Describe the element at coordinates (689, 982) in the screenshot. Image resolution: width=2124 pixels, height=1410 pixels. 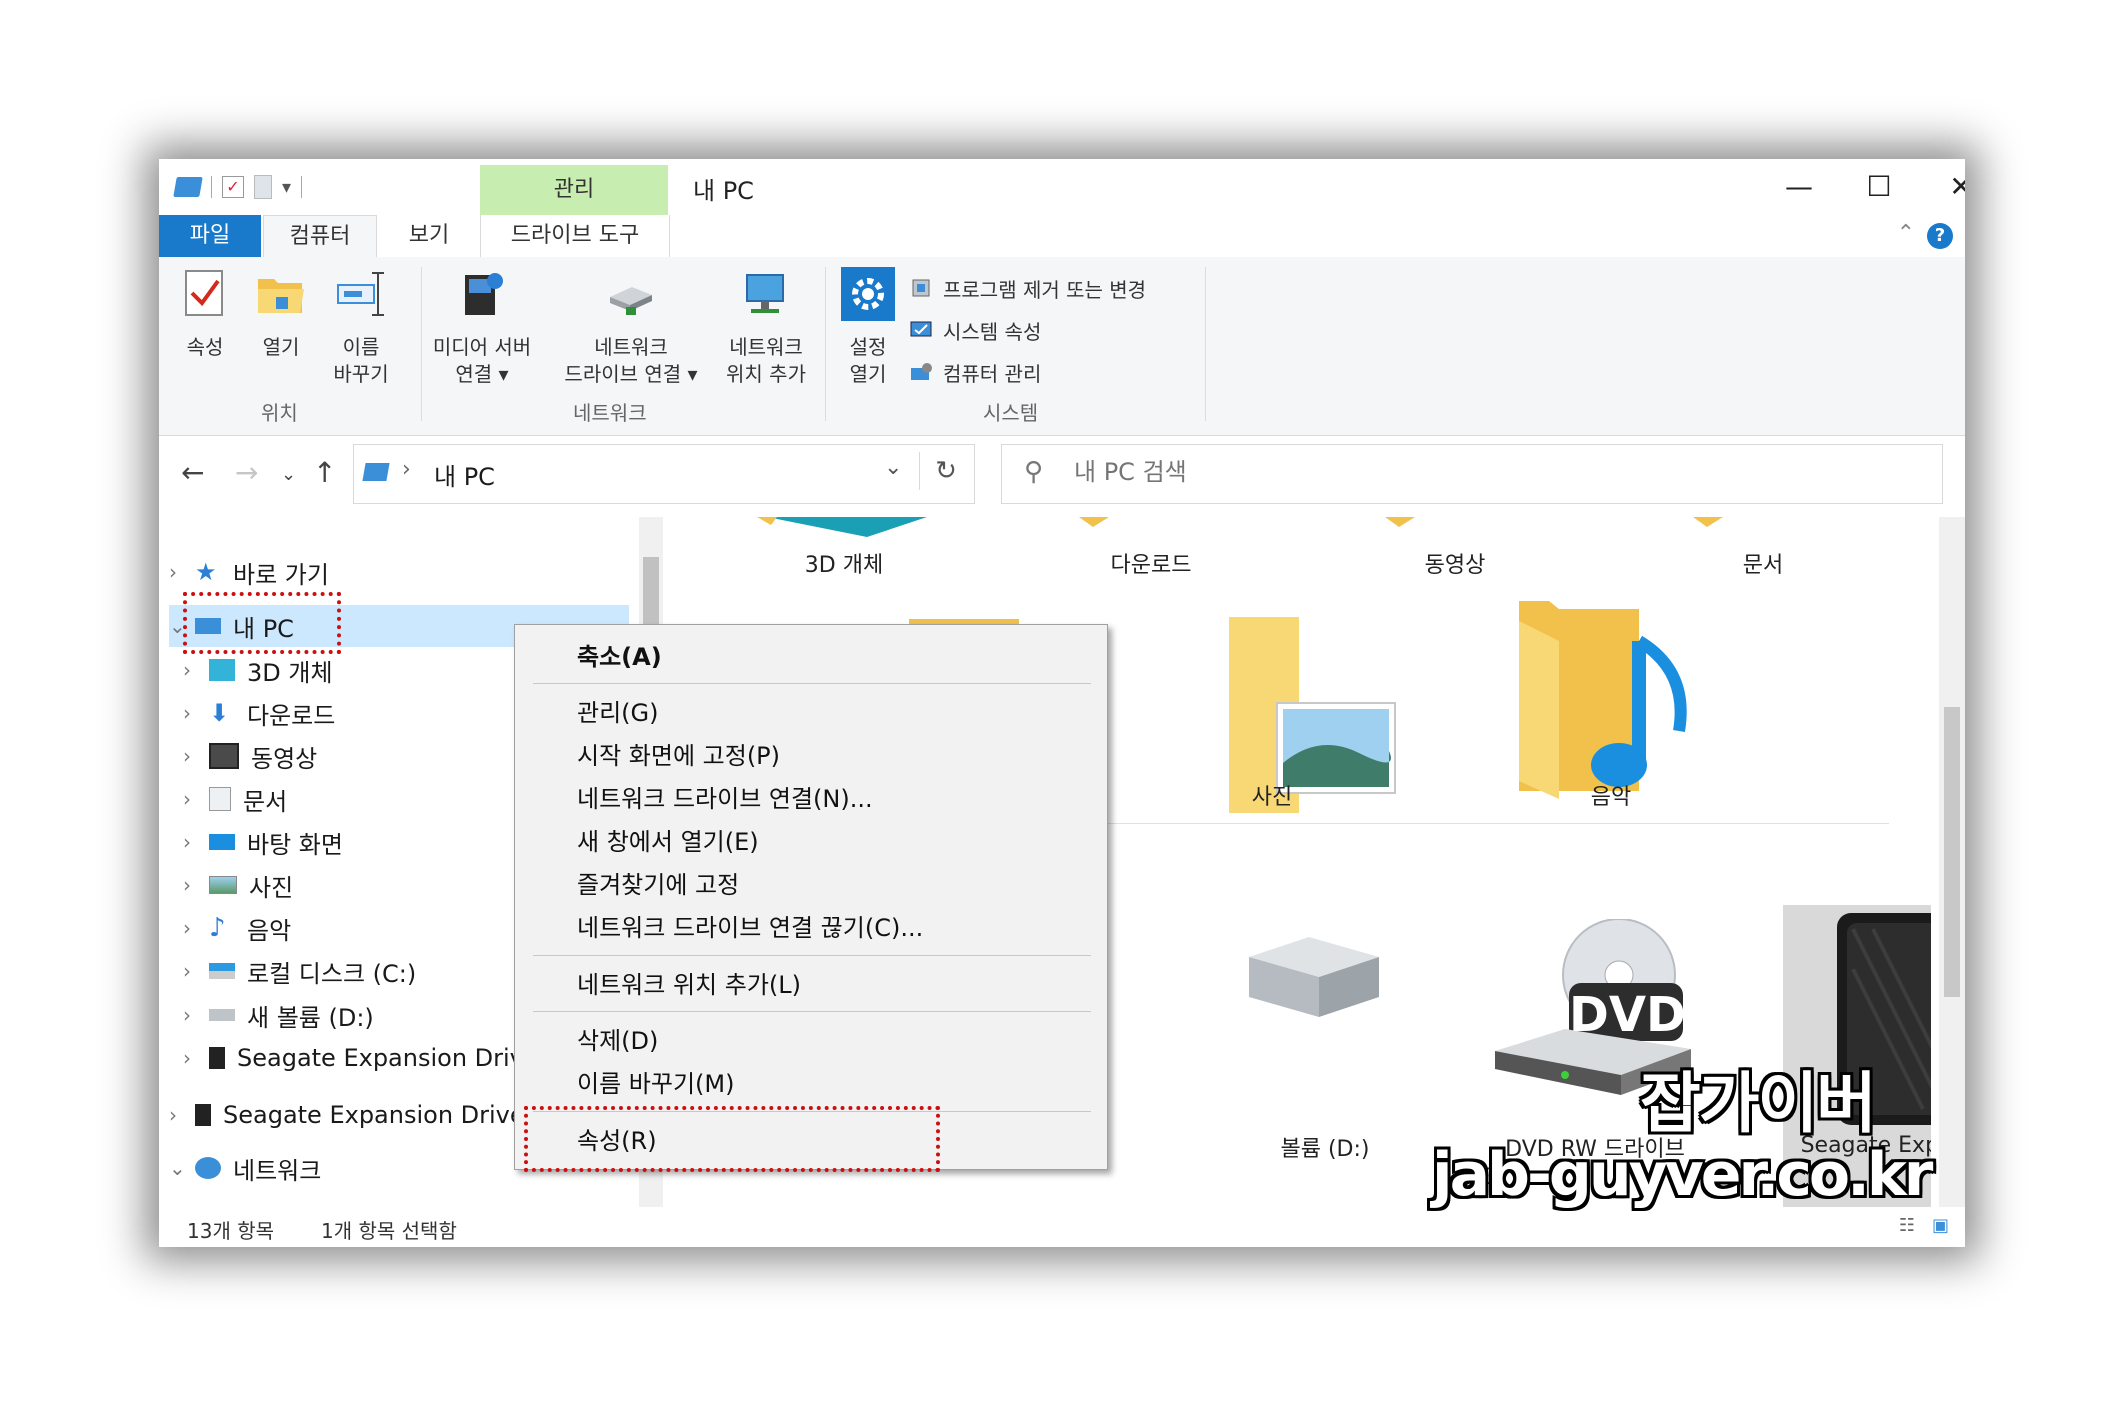
I see `menu-item-add-network-location: 네트워크 위치 추가(L)` at that location.